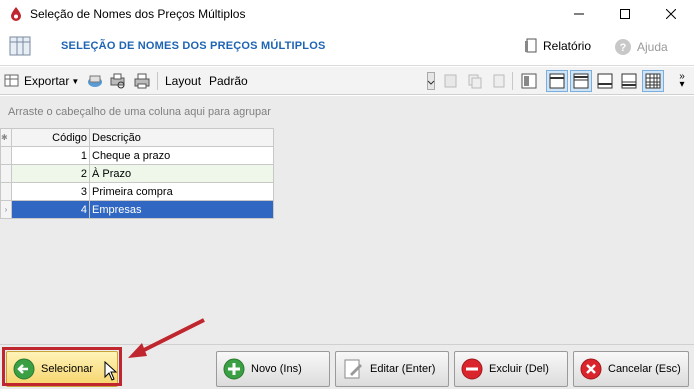 The height and width of the screenshot is (389, 694). I want to click on footer-icon, so click(605, 81).